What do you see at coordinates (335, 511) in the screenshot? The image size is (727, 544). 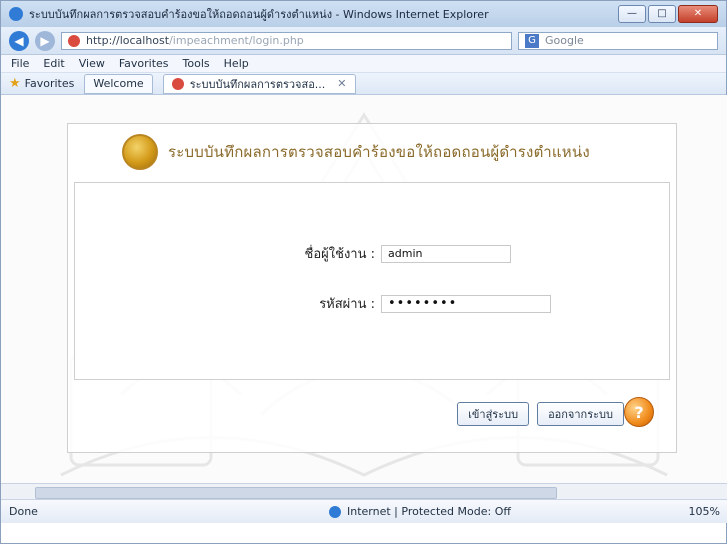 I see `internet-zone-icon` at bounding box center [335, 511].